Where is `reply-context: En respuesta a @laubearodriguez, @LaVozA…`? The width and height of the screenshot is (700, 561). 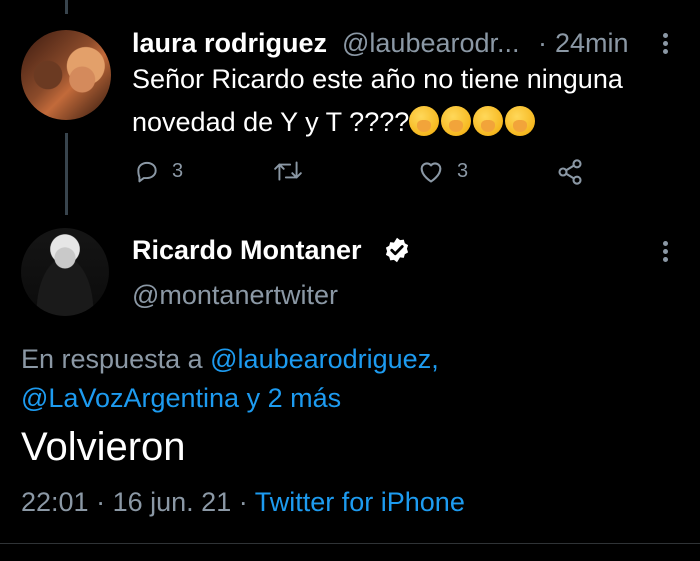 reply-context: En respuesta a @laubearodriguez, @LaVozA… is located at coordinates (341, 379).